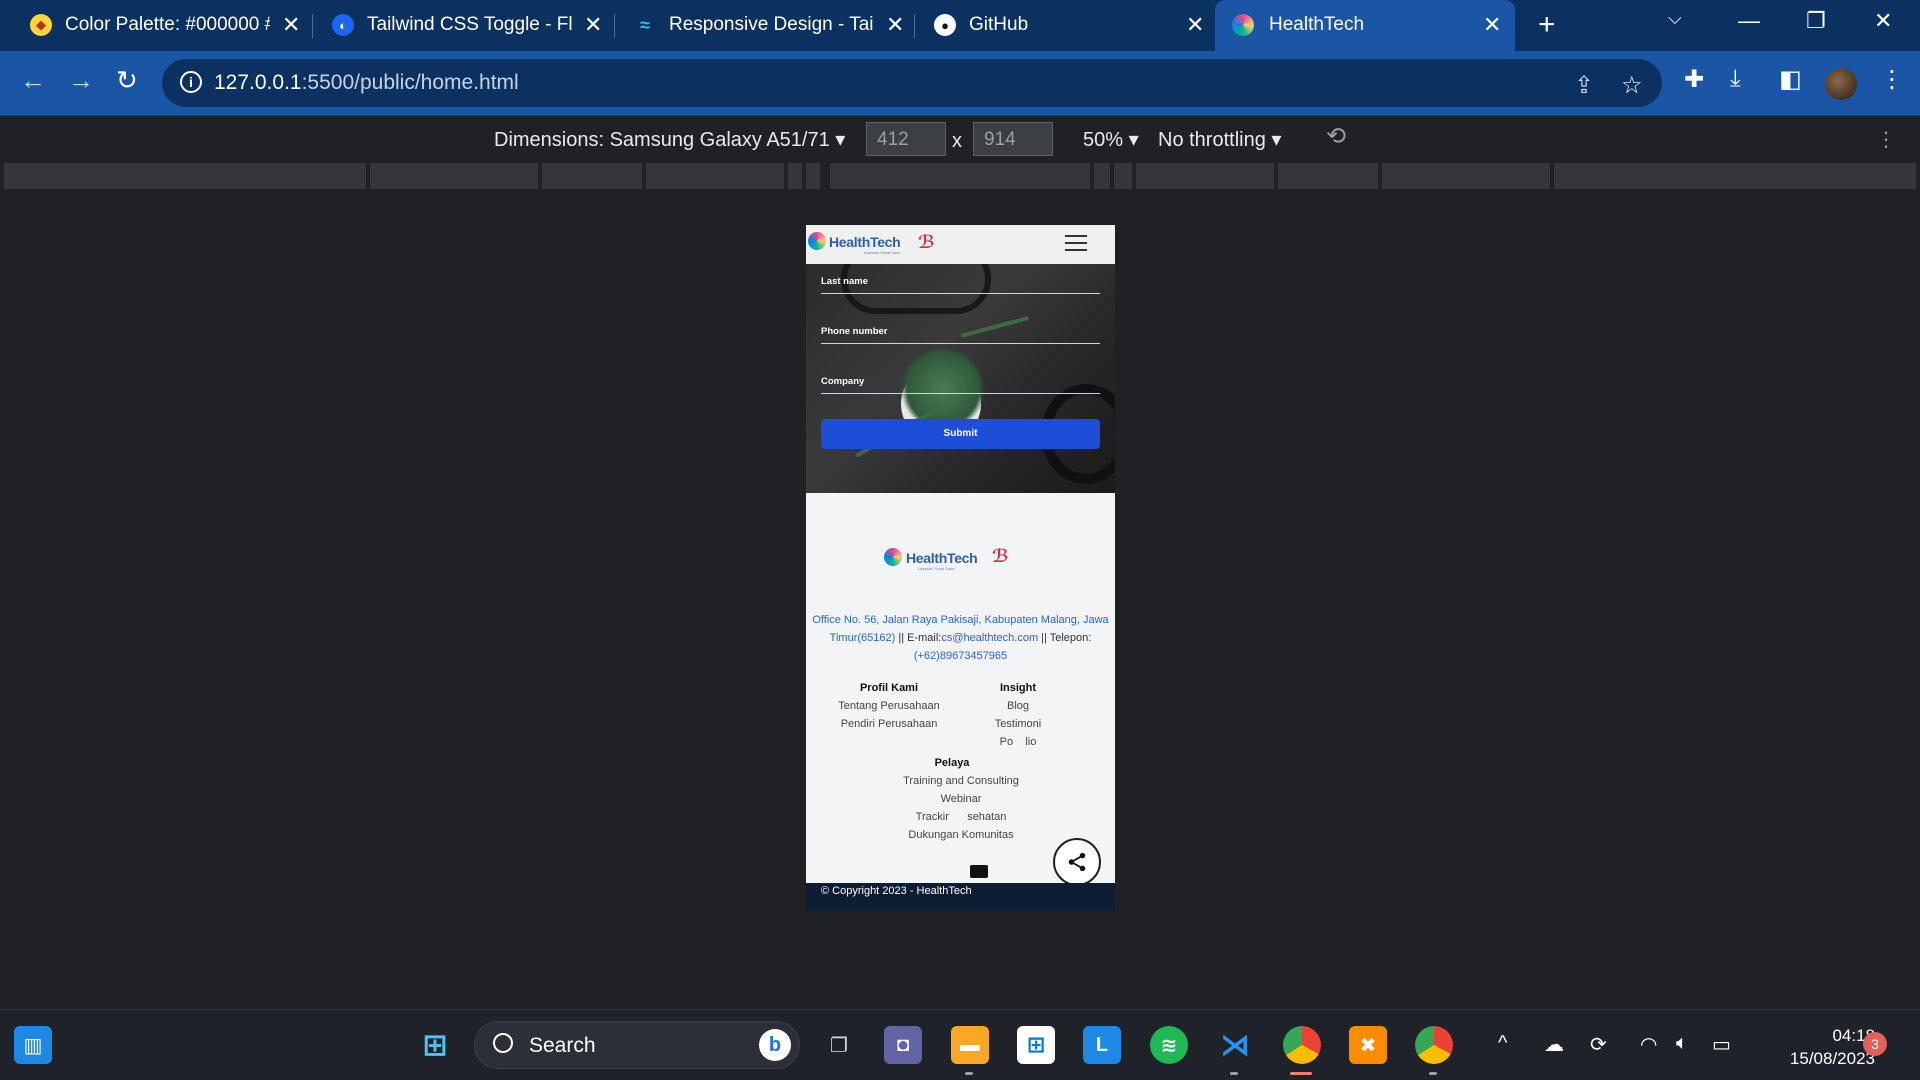  Describe the element at coordinates (1368, 1045) in the screenshot. I see `xampp-icon: ✖` at that location.